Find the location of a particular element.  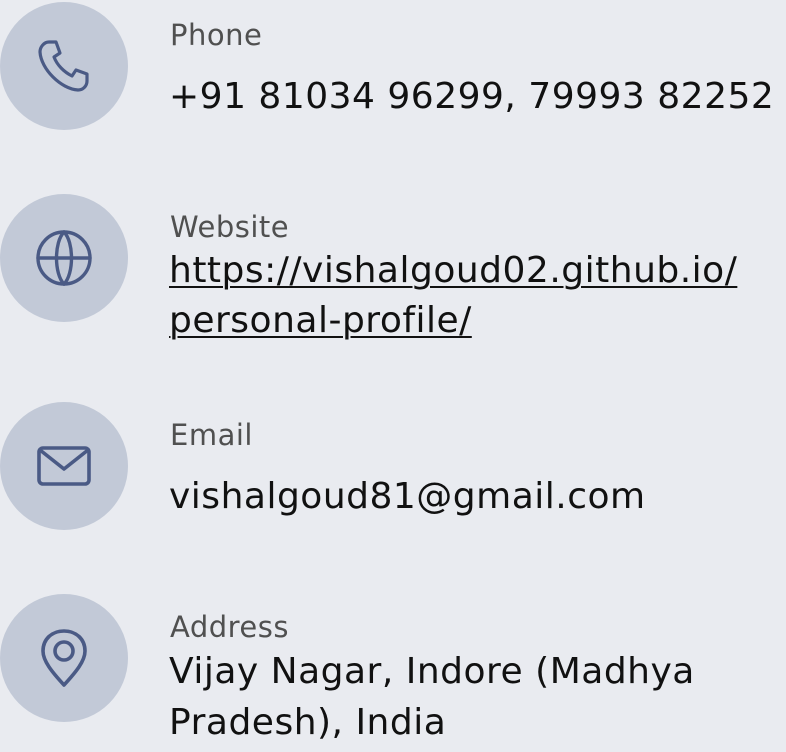

address-label: Address is located at coordinates (229, 627).